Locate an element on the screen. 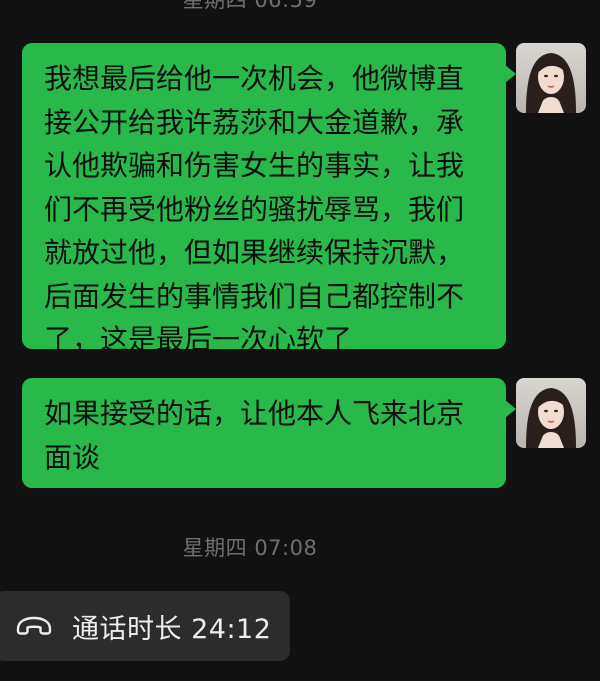 This screenshot has height=681, width=600. call-record-bubble: 通话时长 24:12 is located at coordinates (145, 626).